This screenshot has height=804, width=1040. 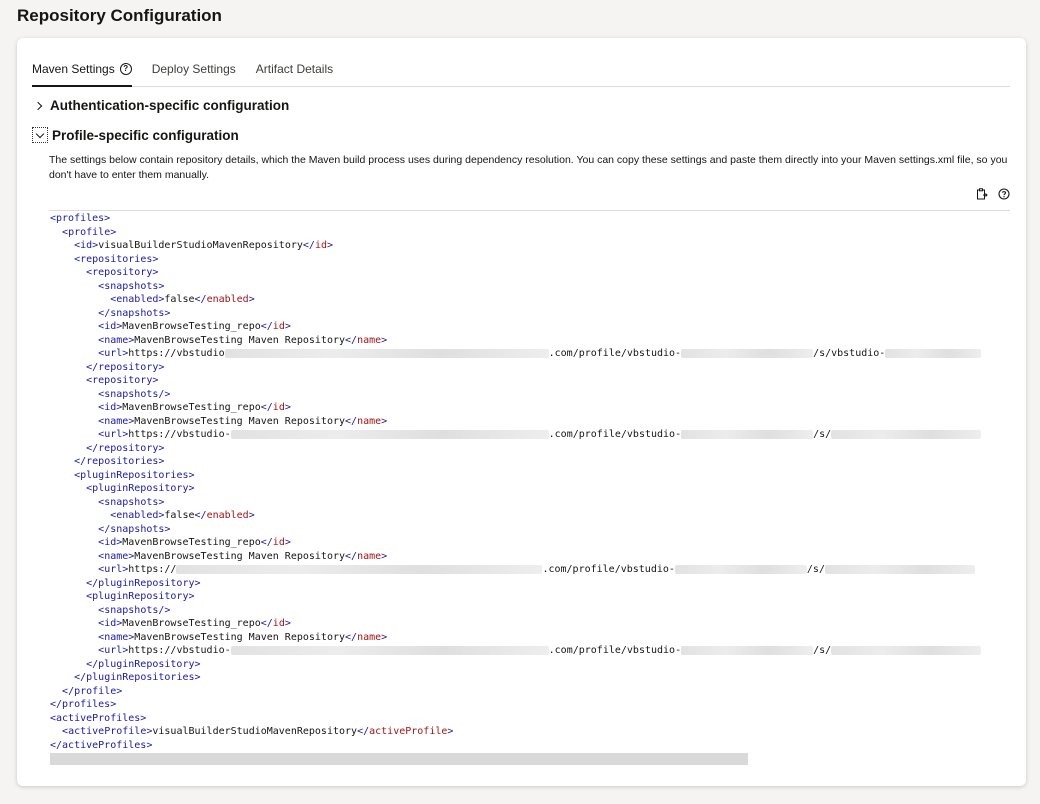 I want to click on code-line: </pluginRepositories>, so click(x=530, y=678).